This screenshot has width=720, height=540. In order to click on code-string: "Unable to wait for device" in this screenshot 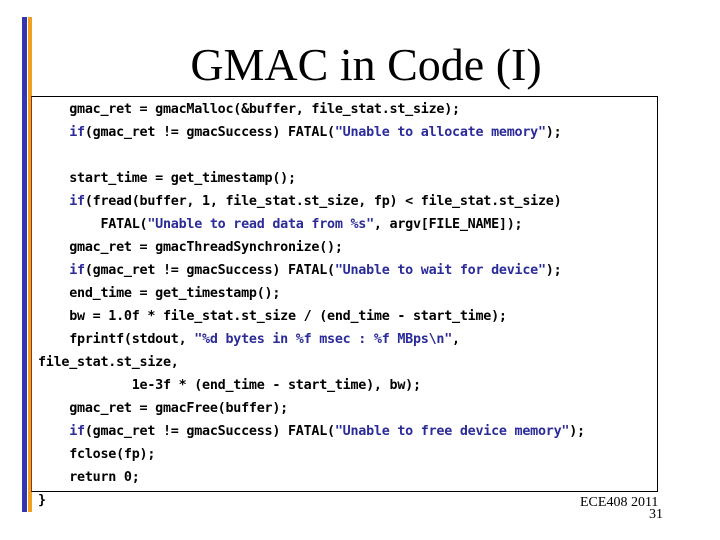, I will do `click(440, 270)`.